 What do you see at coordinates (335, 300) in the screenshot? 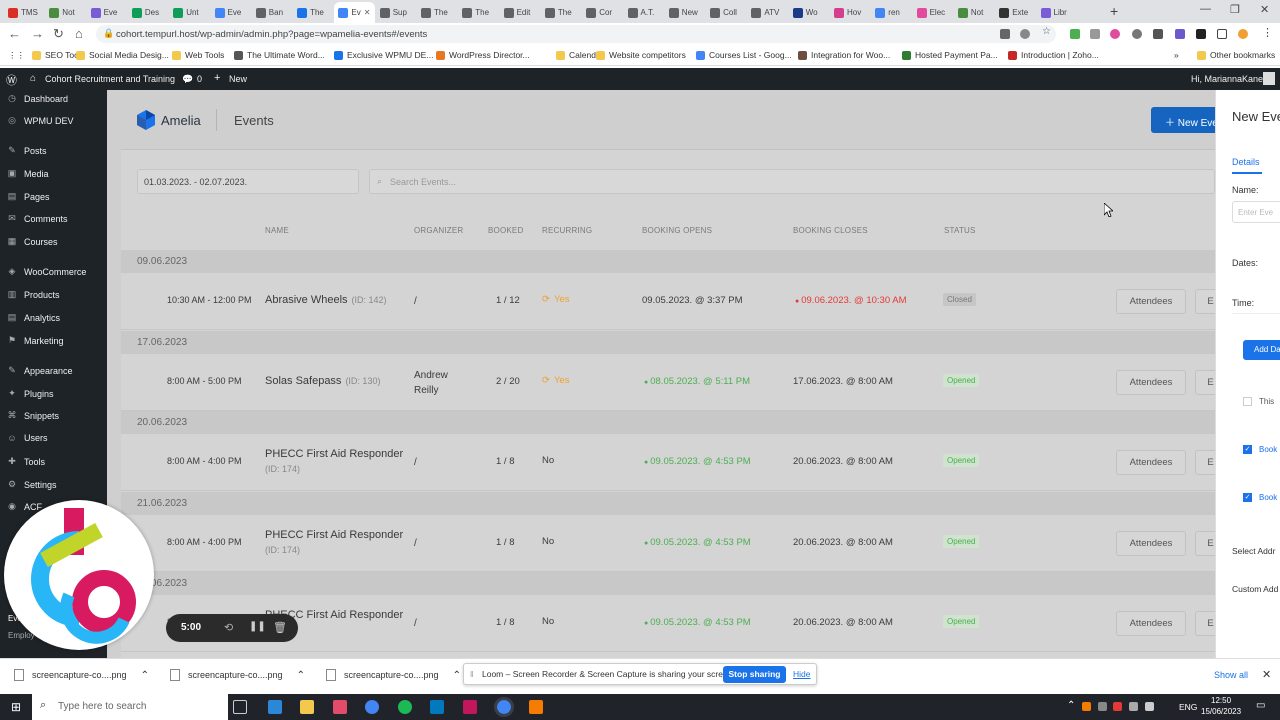
I see `event-name-cell: Abrasive Wheels (ID: 142)` at bounding box center [335, 300].